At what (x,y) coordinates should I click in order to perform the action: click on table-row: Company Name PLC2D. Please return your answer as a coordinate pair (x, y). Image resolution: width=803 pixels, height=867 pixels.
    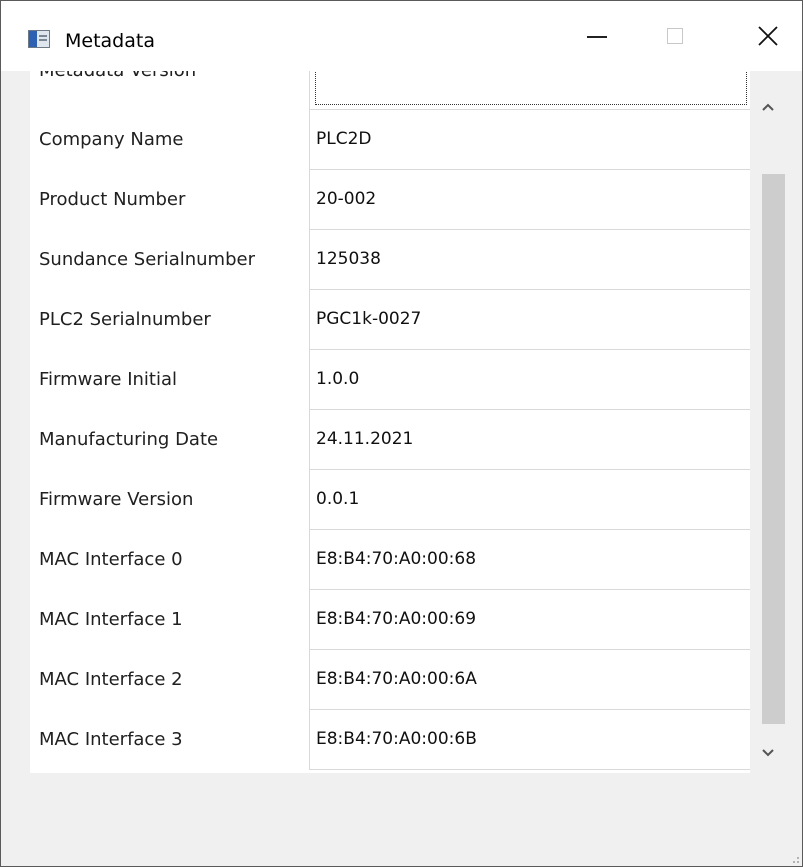
    Looking at the image, I should click on (396, 140).